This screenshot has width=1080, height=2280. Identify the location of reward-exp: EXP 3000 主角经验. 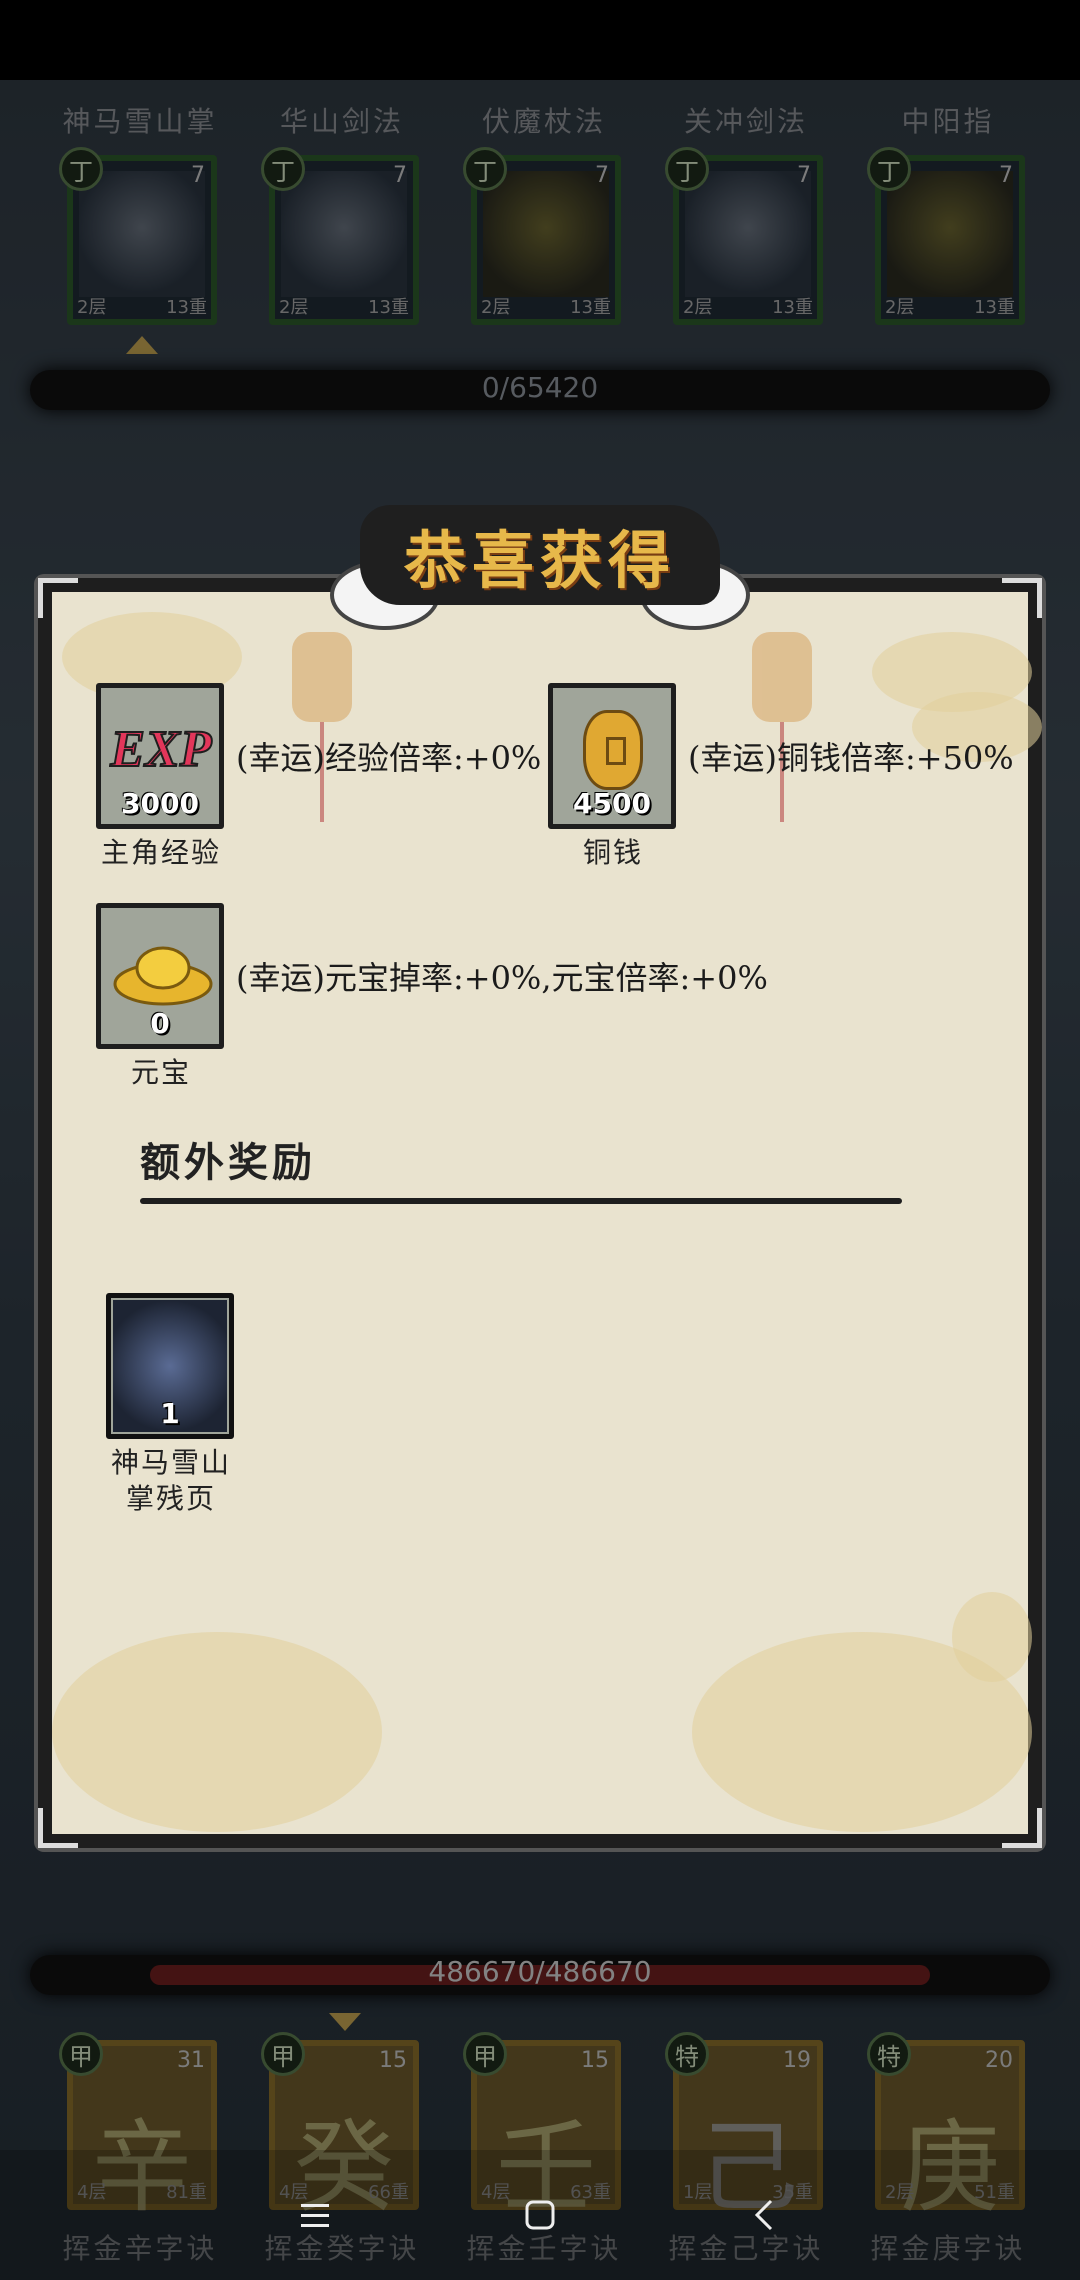
(161, 777).